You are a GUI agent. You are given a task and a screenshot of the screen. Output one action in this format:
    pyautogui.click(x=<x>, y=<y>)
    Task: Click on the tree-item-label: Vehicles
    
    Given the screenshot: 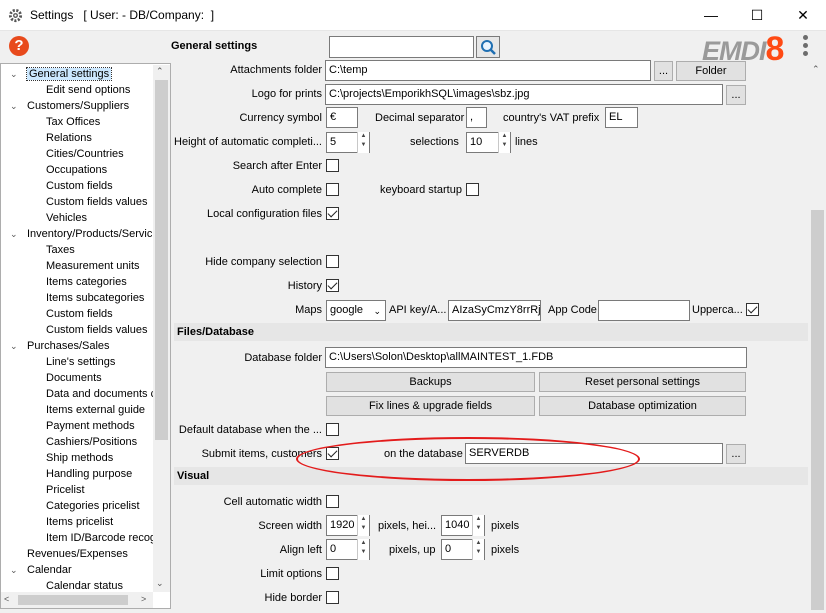 What is the action you would take?
    pyautogui.click(x=66, y=218)
    